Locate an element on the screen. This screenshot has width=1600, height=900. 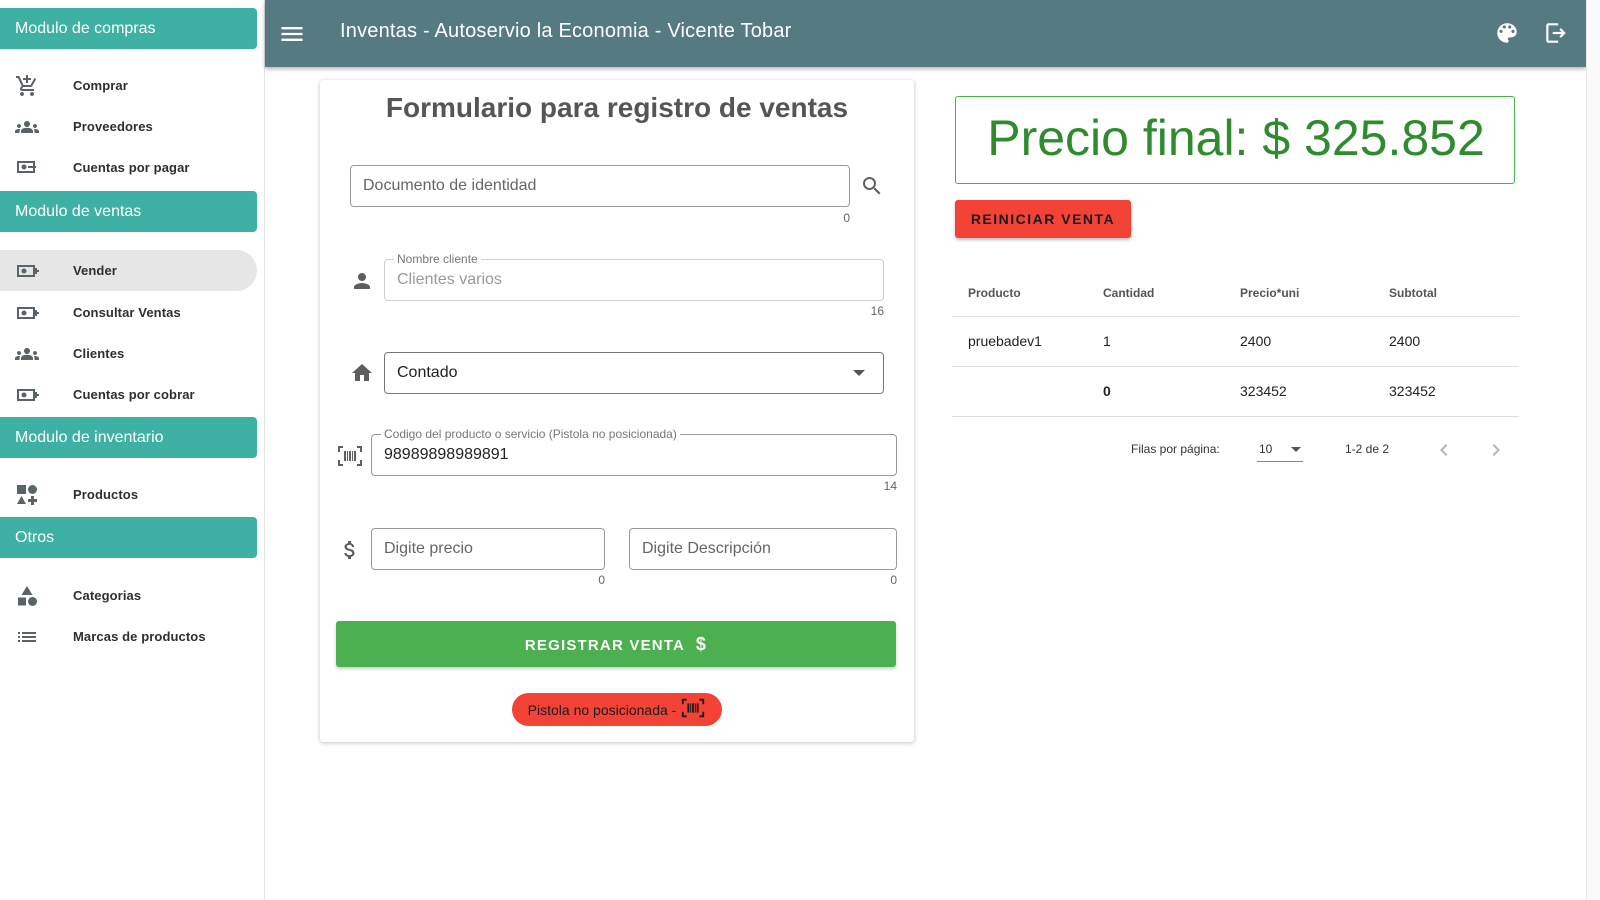
chevron-right-icon is located at coordinates (1496, 450).